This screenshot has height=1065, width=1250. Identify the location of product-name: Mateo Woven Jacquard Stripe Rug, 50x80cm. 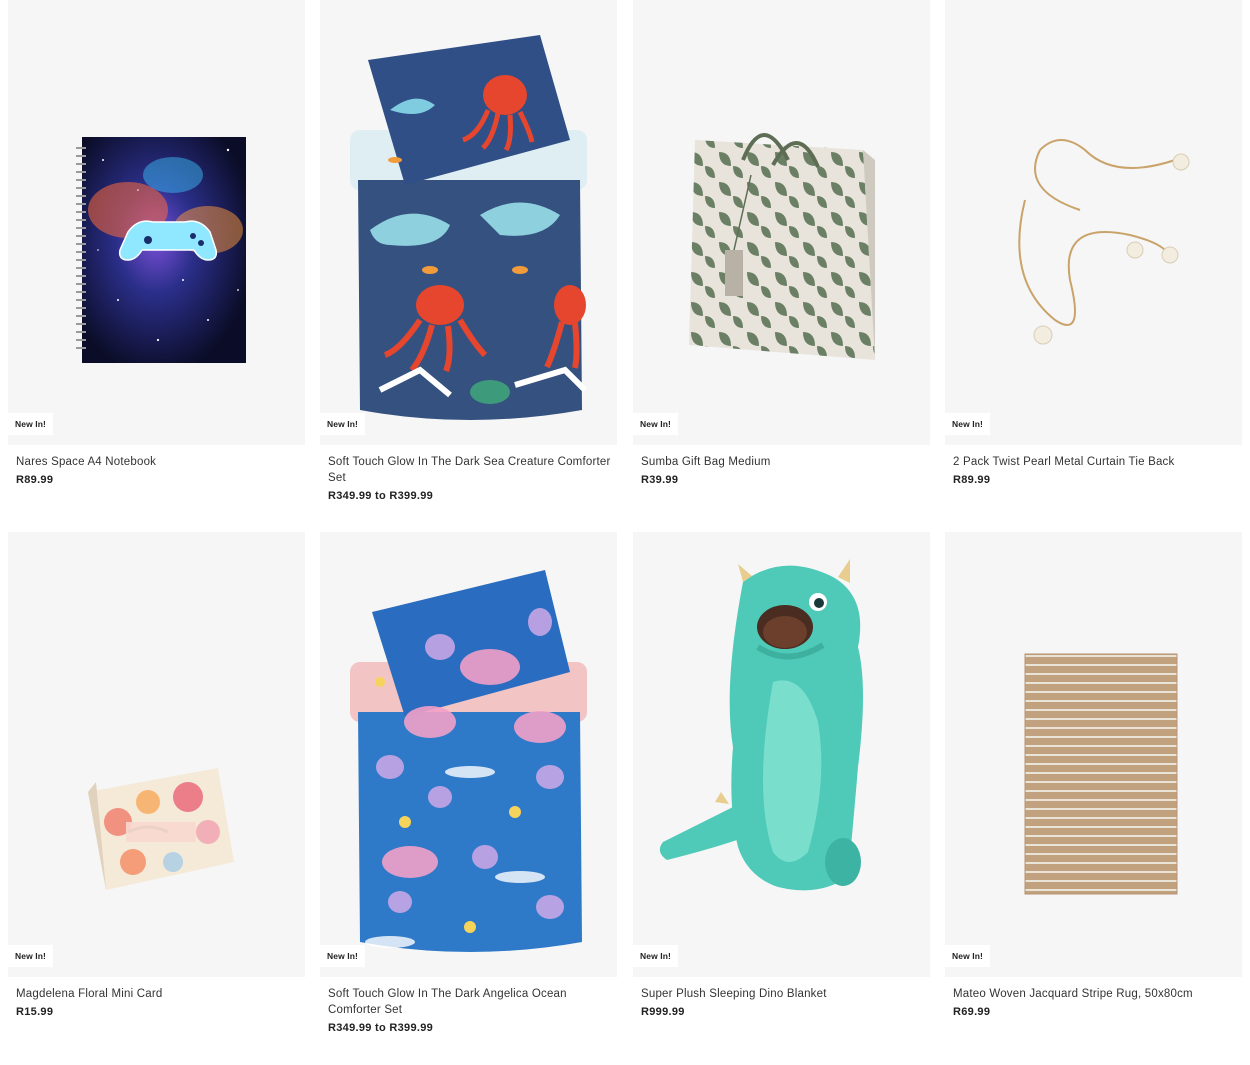
(1095, 994).